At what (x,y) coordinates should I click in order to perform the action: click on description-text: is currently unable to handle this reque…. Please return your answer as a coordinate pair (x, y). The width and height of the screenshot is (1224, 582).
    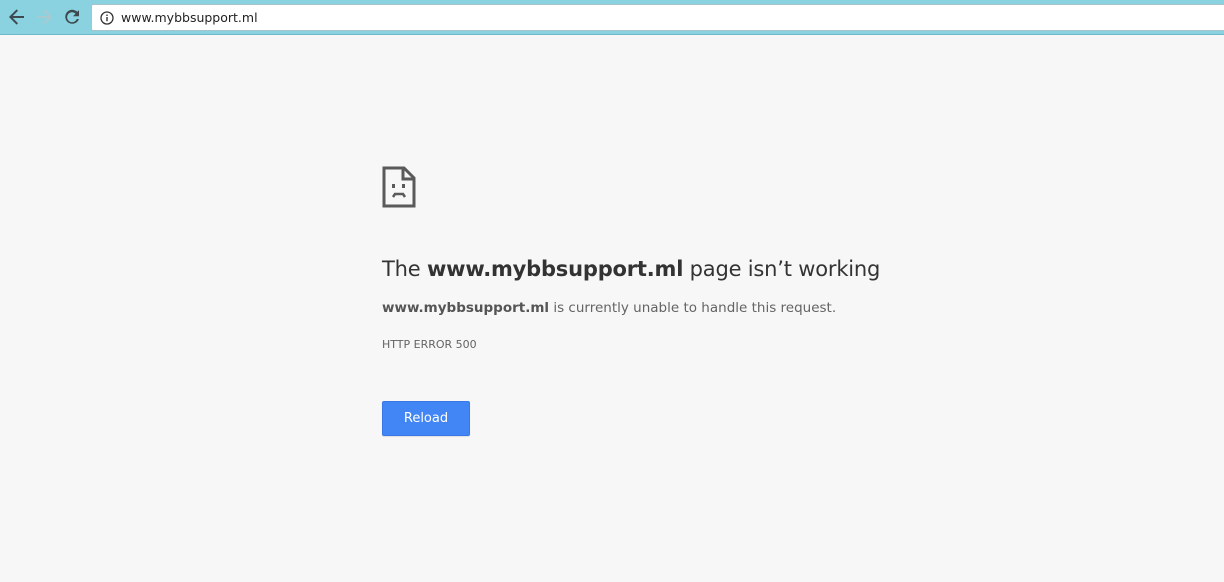
    Looking at the image, I should click on (693, 308).